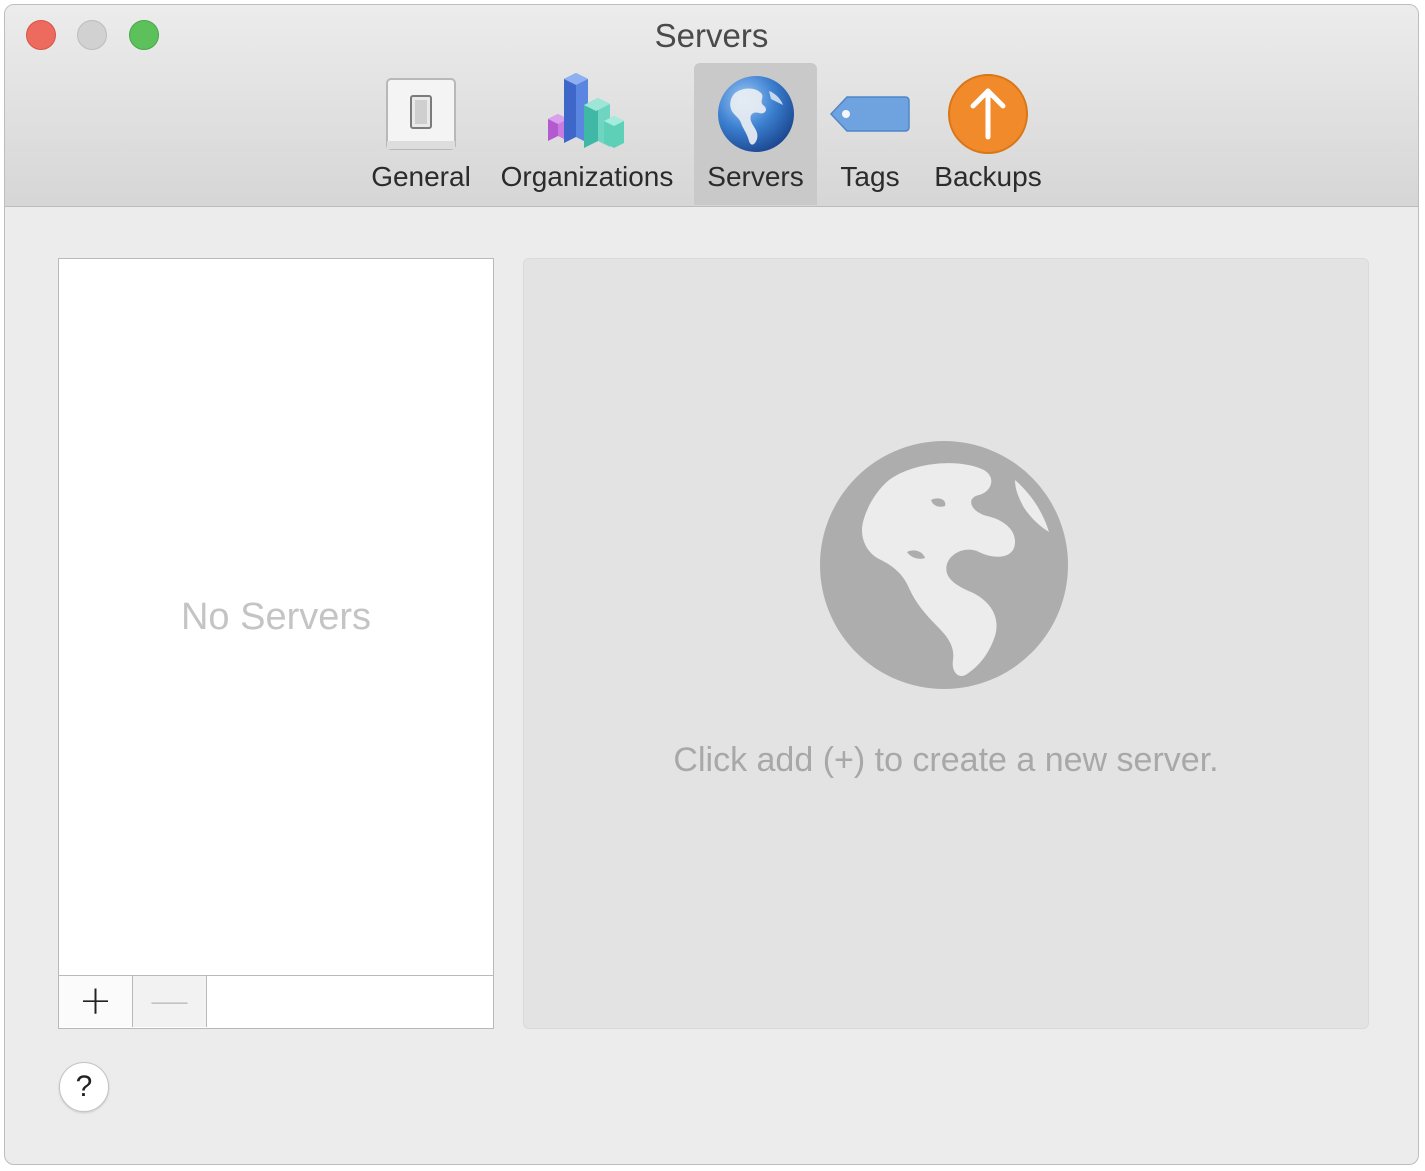 This screenshot has width=1425, height=1171. I want to click on tab-tags-label: Tags, so click(870, 176).